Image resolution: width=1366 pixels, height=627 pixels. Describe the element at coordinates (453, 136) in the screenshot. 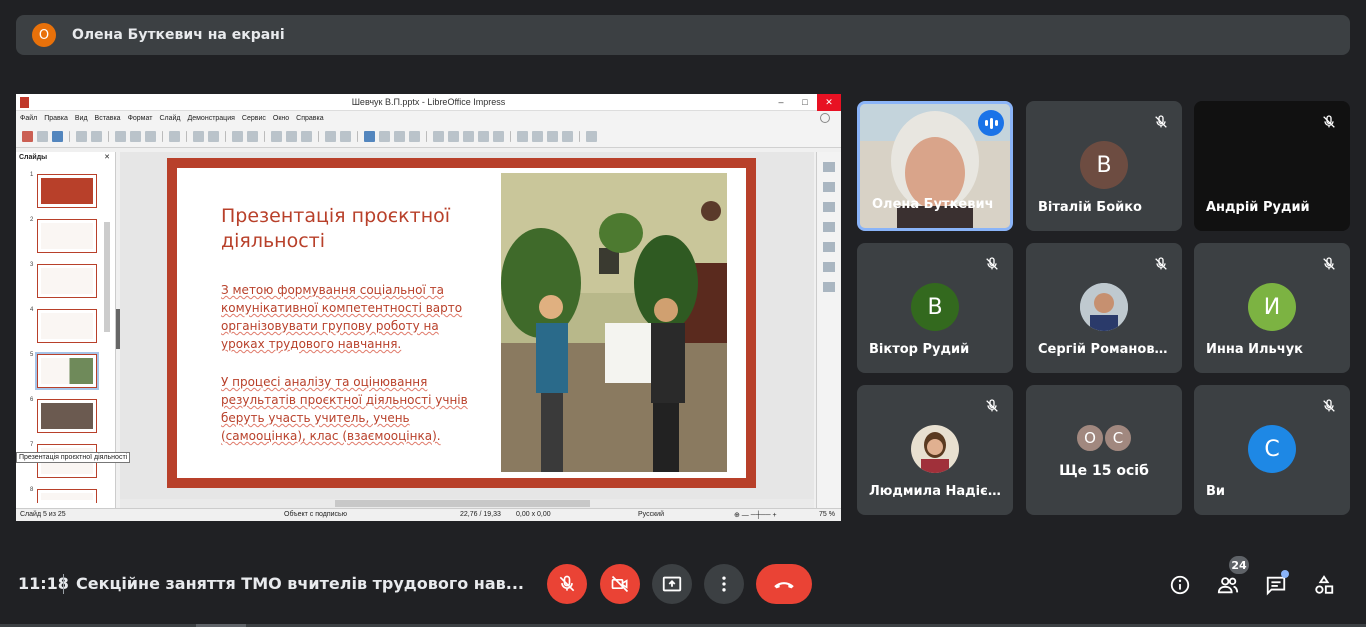

I see `special-character-icon` at that location.